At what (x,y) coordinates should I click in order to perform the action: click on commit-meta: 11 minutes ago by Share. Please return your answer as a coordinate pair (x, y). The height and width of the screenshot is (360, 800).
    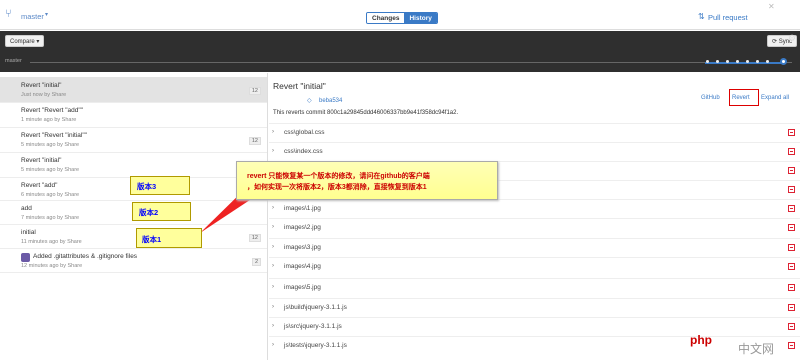
    Looking at the image, I should click on (51, 242).